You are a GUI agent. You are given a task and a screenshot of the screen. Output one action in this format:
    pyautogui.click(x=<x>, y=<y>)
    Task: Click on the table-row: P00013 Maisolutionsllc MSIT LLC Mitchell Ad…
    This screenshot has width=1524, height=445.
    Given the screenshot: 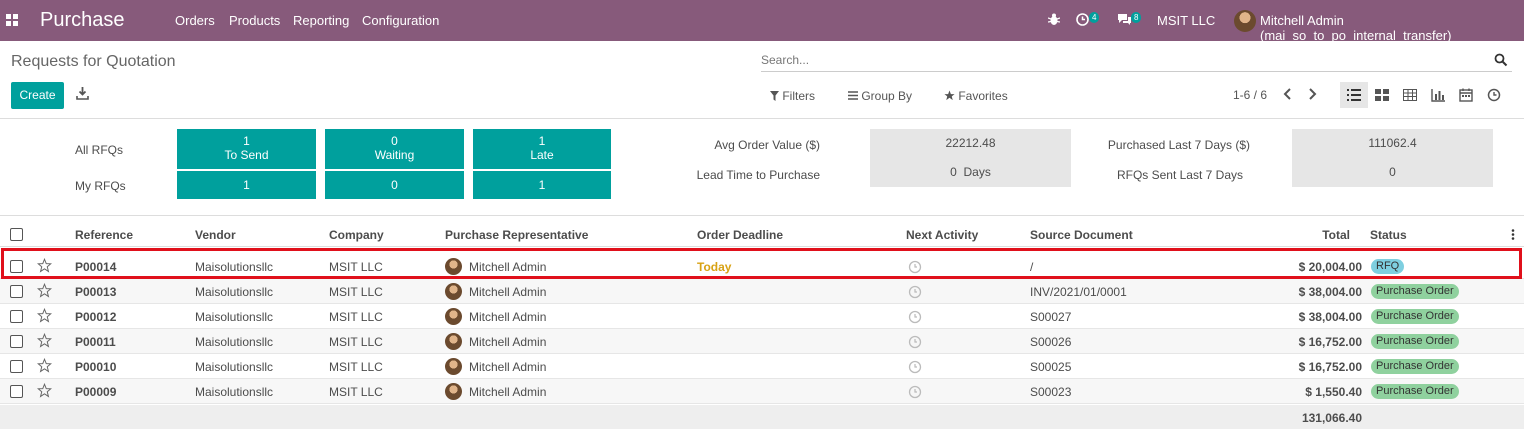 What is the action you would take?
    pyautogui.click(x=762, y=291)
    